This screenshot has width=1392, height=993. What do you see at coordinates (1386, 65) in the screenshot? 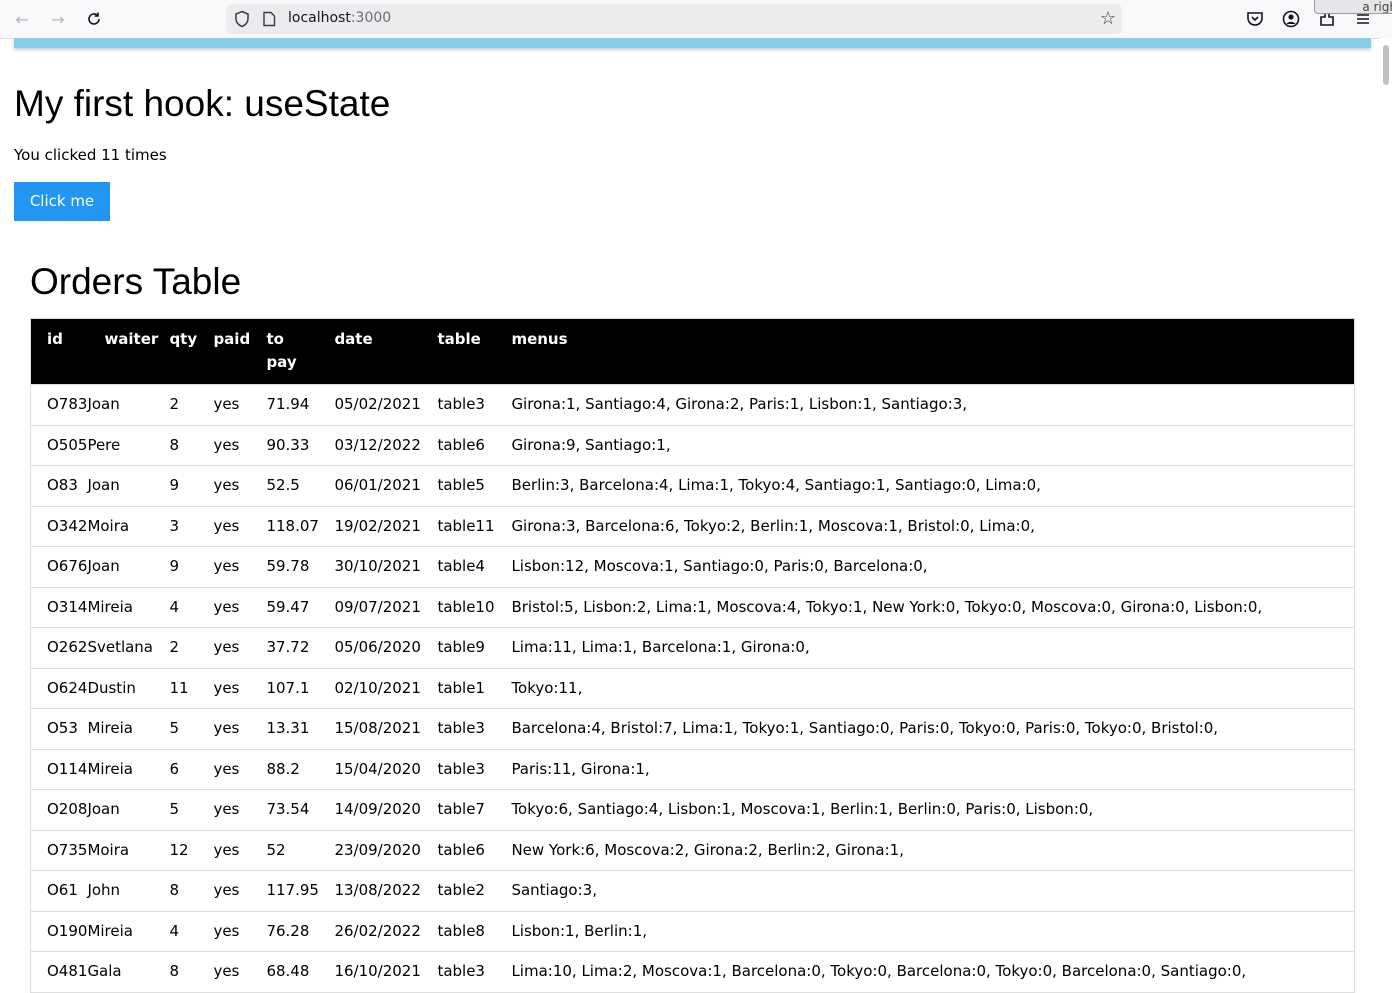
I see `scrollbar-thumb` at bounding box center [1386, 65].